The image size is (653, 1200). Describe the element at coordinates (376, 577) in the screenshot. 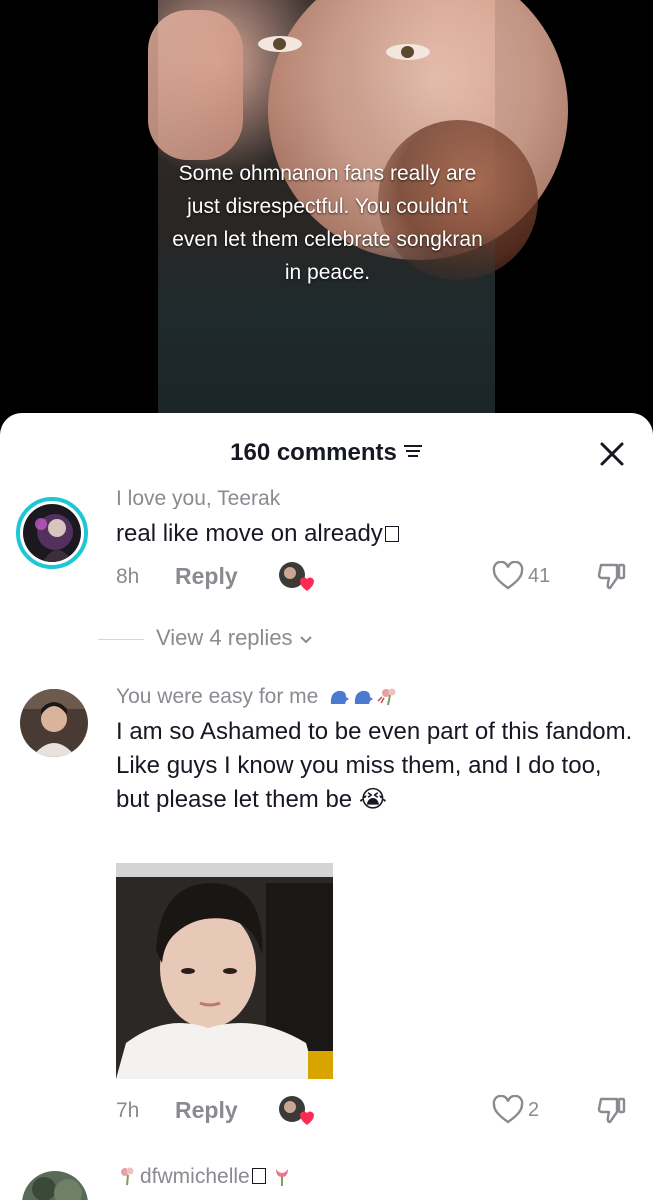

I see `comment-meta: 8h Reply 41` at that location.